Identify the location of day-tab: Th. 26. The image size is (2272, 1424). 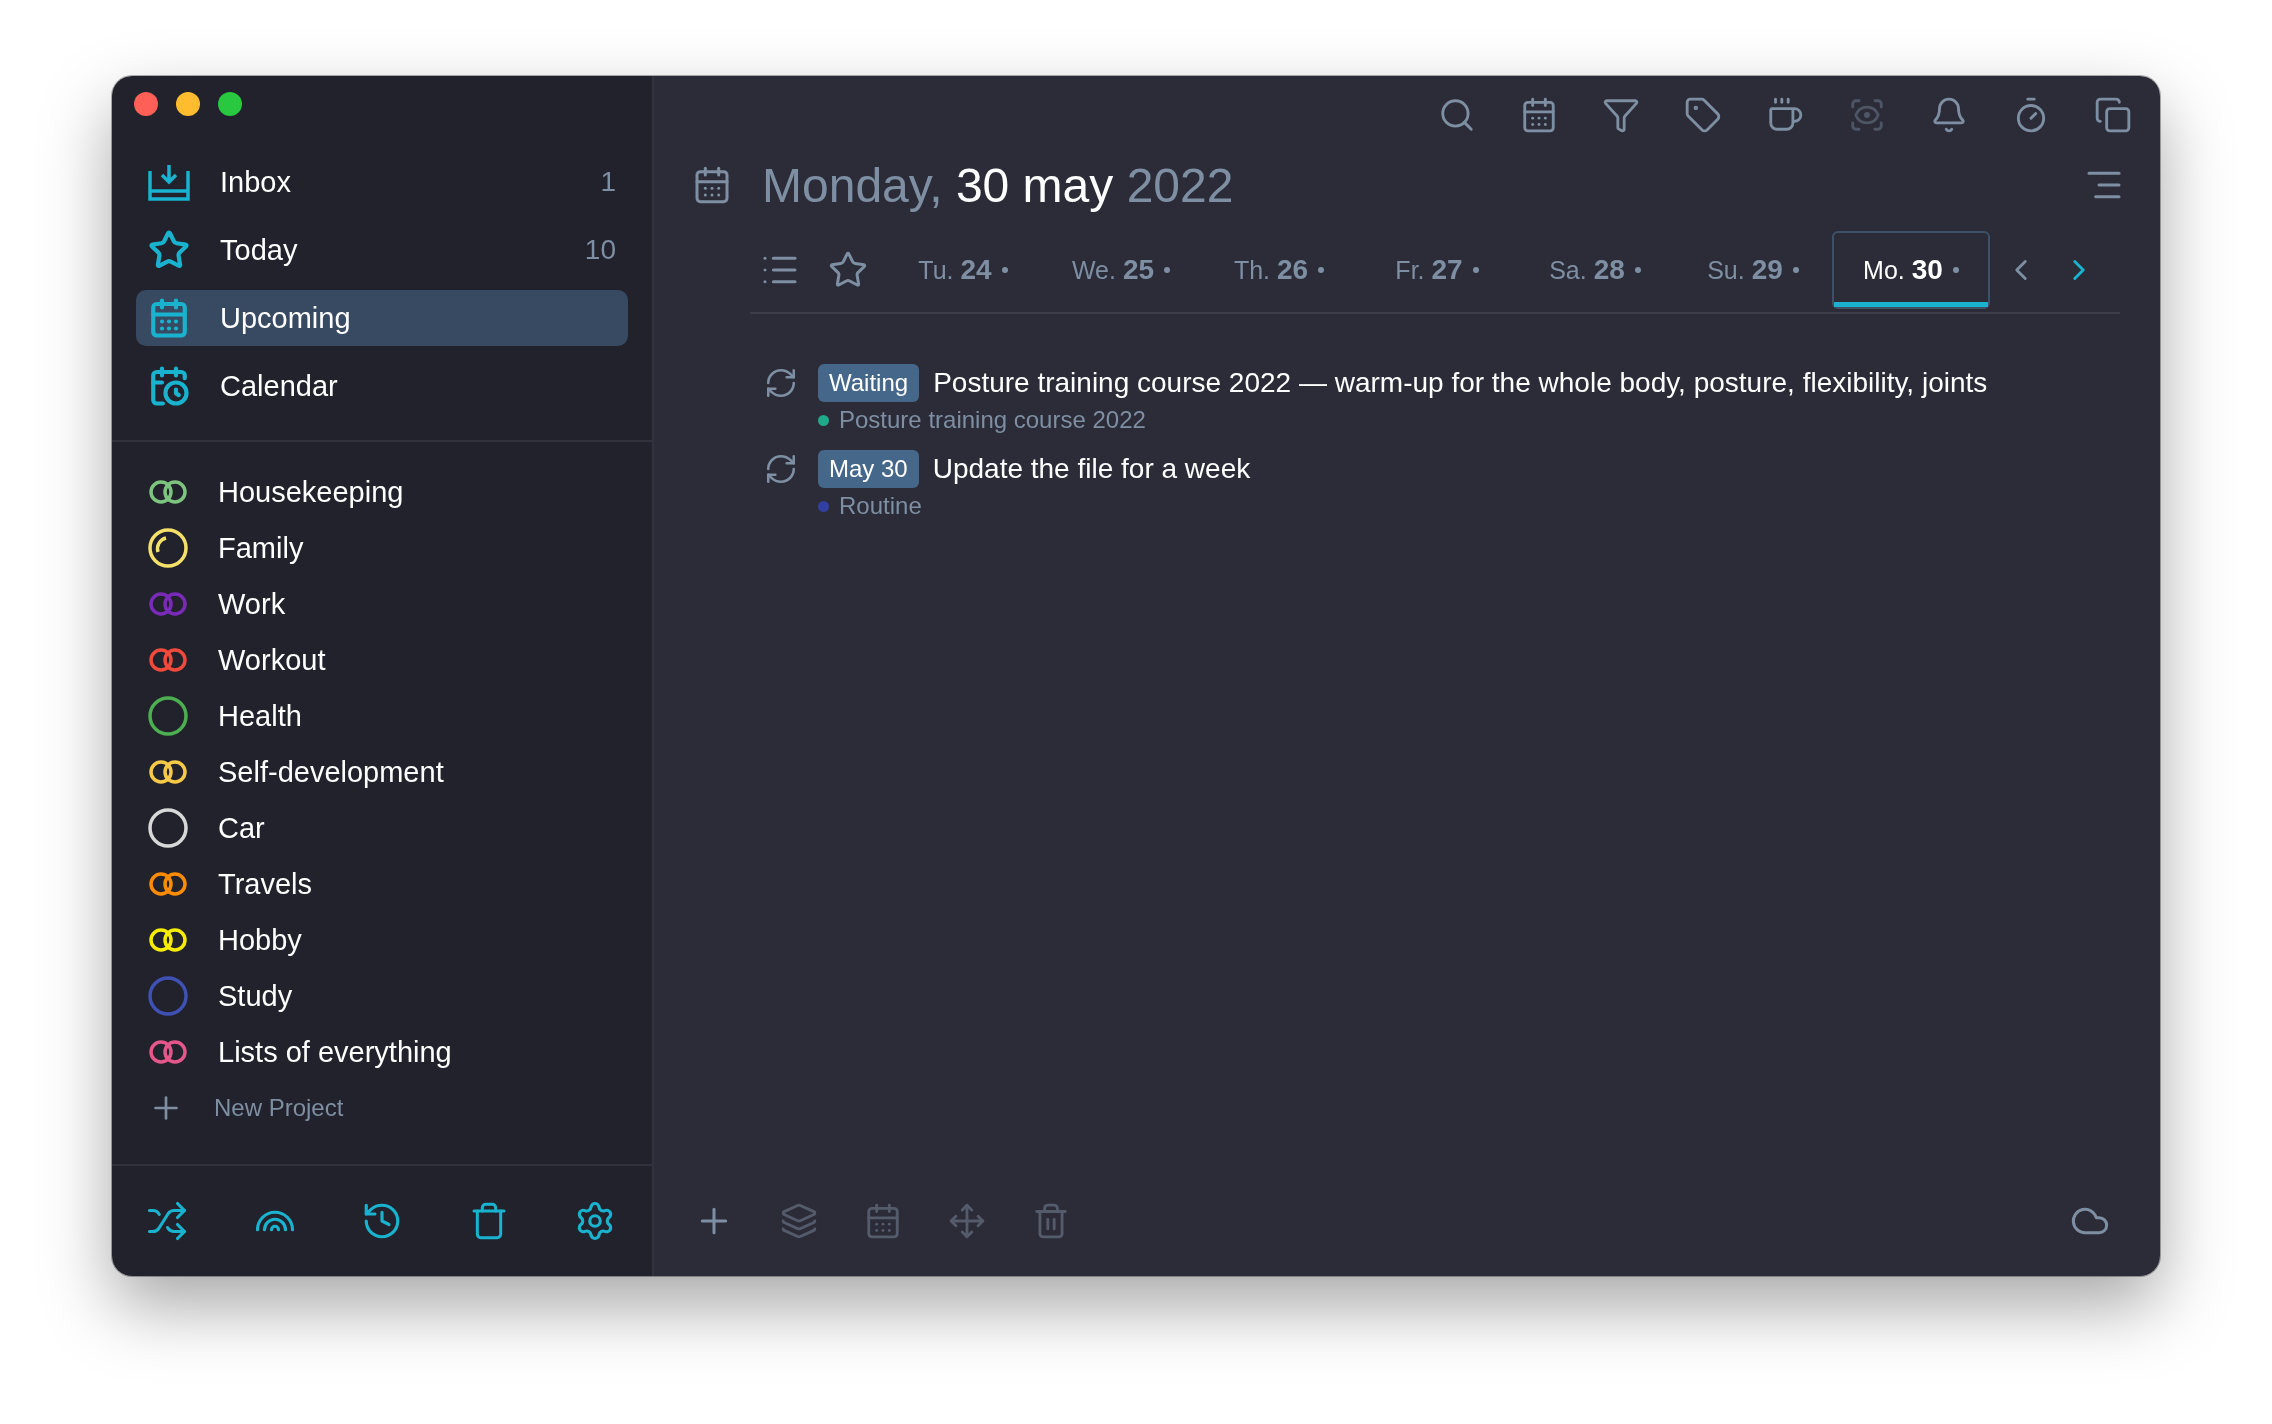
(1279, 270).